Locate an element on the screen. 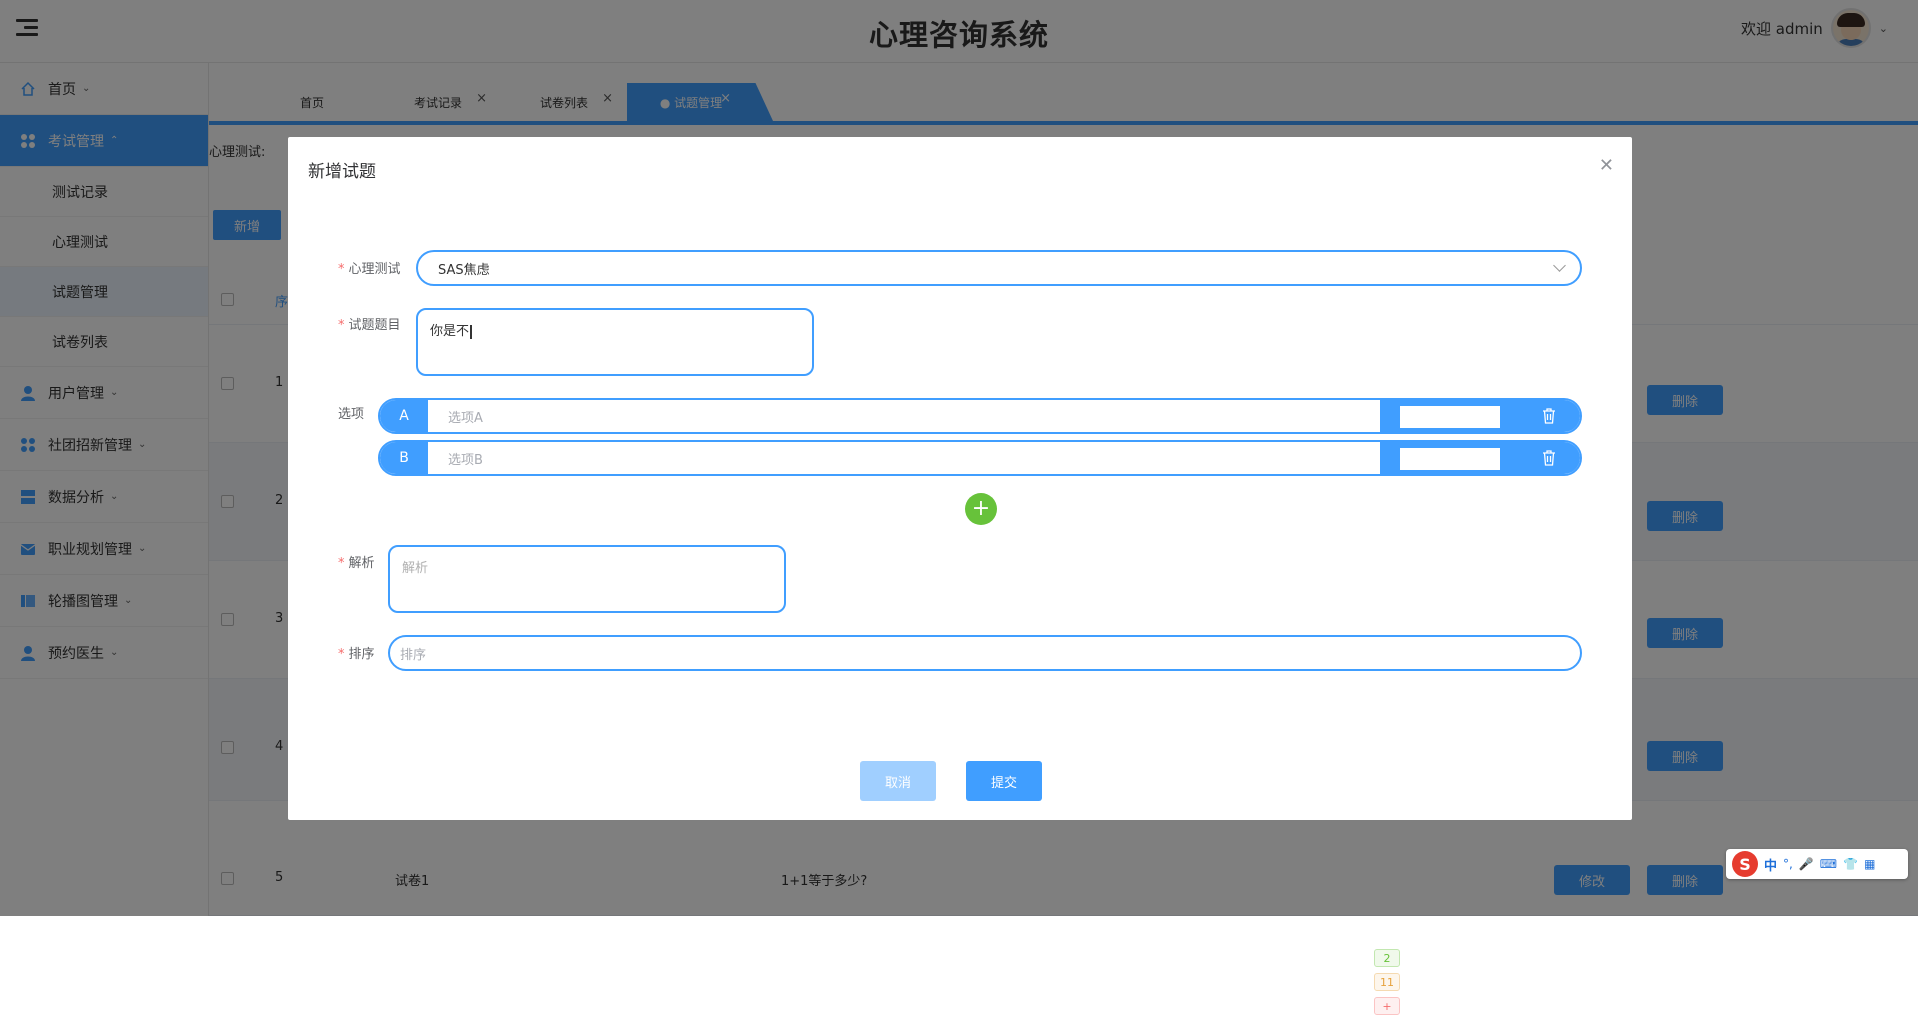 This screenshot has width=1918, height=1015. sort-input: 排序 is located at coordinates (985, 653).